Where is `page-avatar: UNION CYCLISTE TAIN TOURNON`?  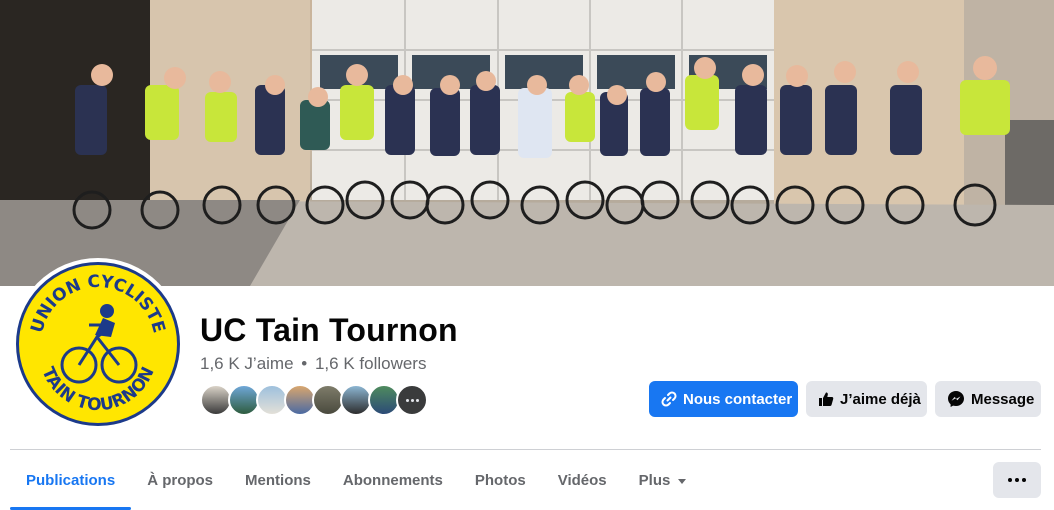 page-avatar: UNION CYCLISTE TAIN TOURNON is located at coordinates (98, 344).